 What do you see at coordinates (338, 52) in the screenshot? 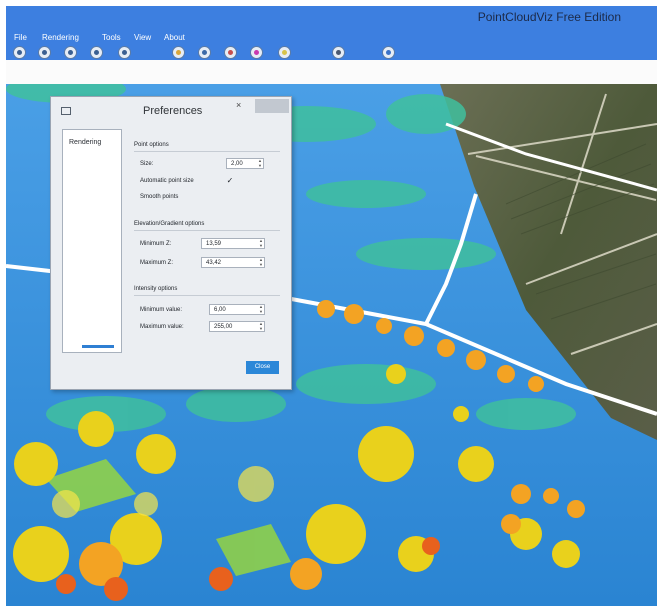
I see `settings-icon` at bounding box center [338, 52].